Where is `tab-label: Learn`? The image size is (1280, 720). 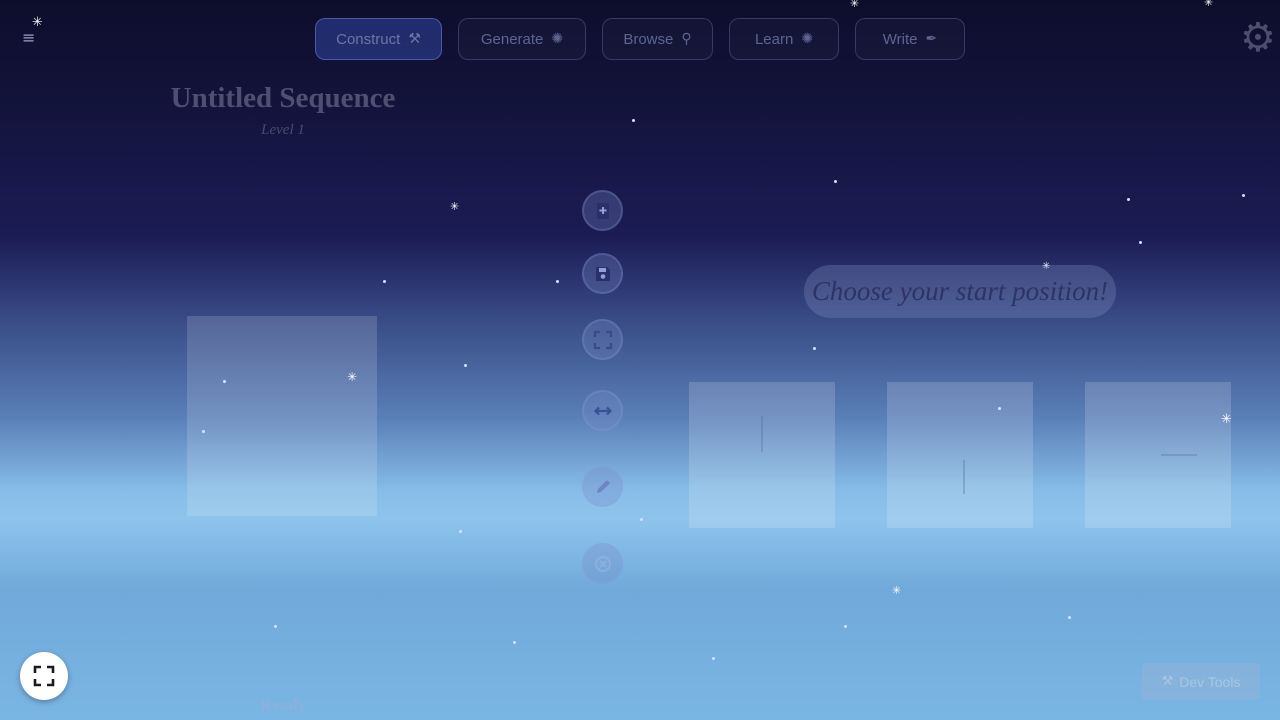
tab-label: Learn is located at coordinates (774, 39).